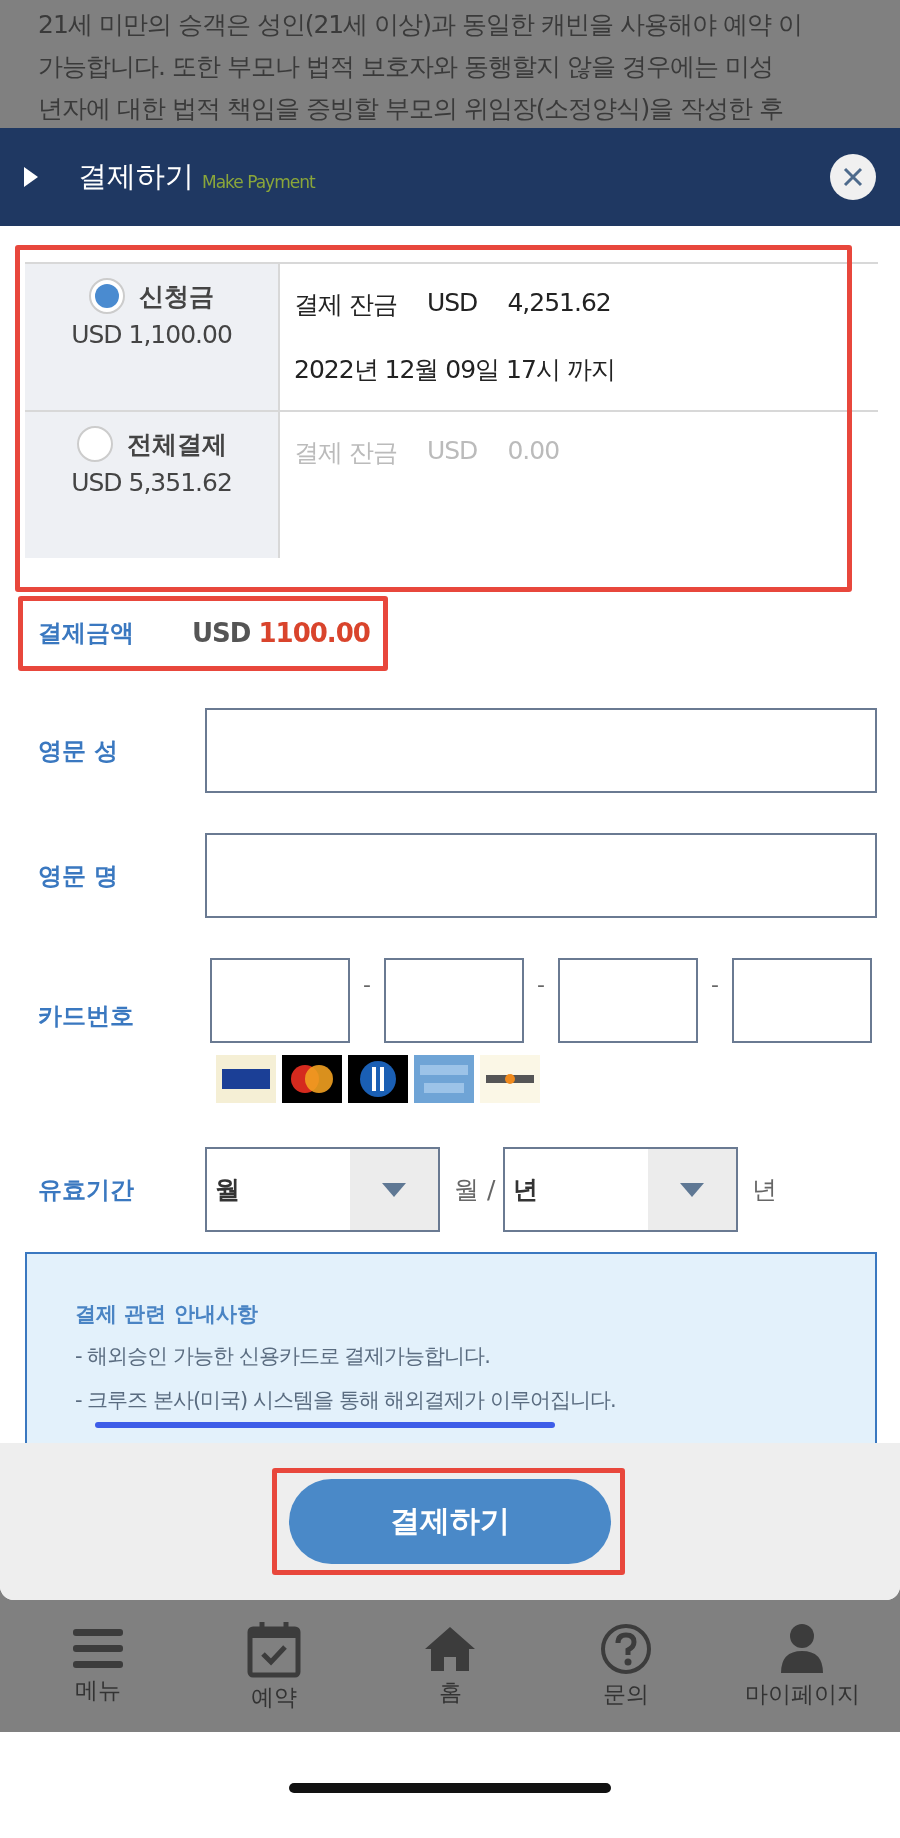 Image resolution: width=900 pixels, height=1838 pixels. What do you see at coordinates (86, 1016) in the screenshot?
I see `field-label: 카드번호` at bounding box center [86, 1016].